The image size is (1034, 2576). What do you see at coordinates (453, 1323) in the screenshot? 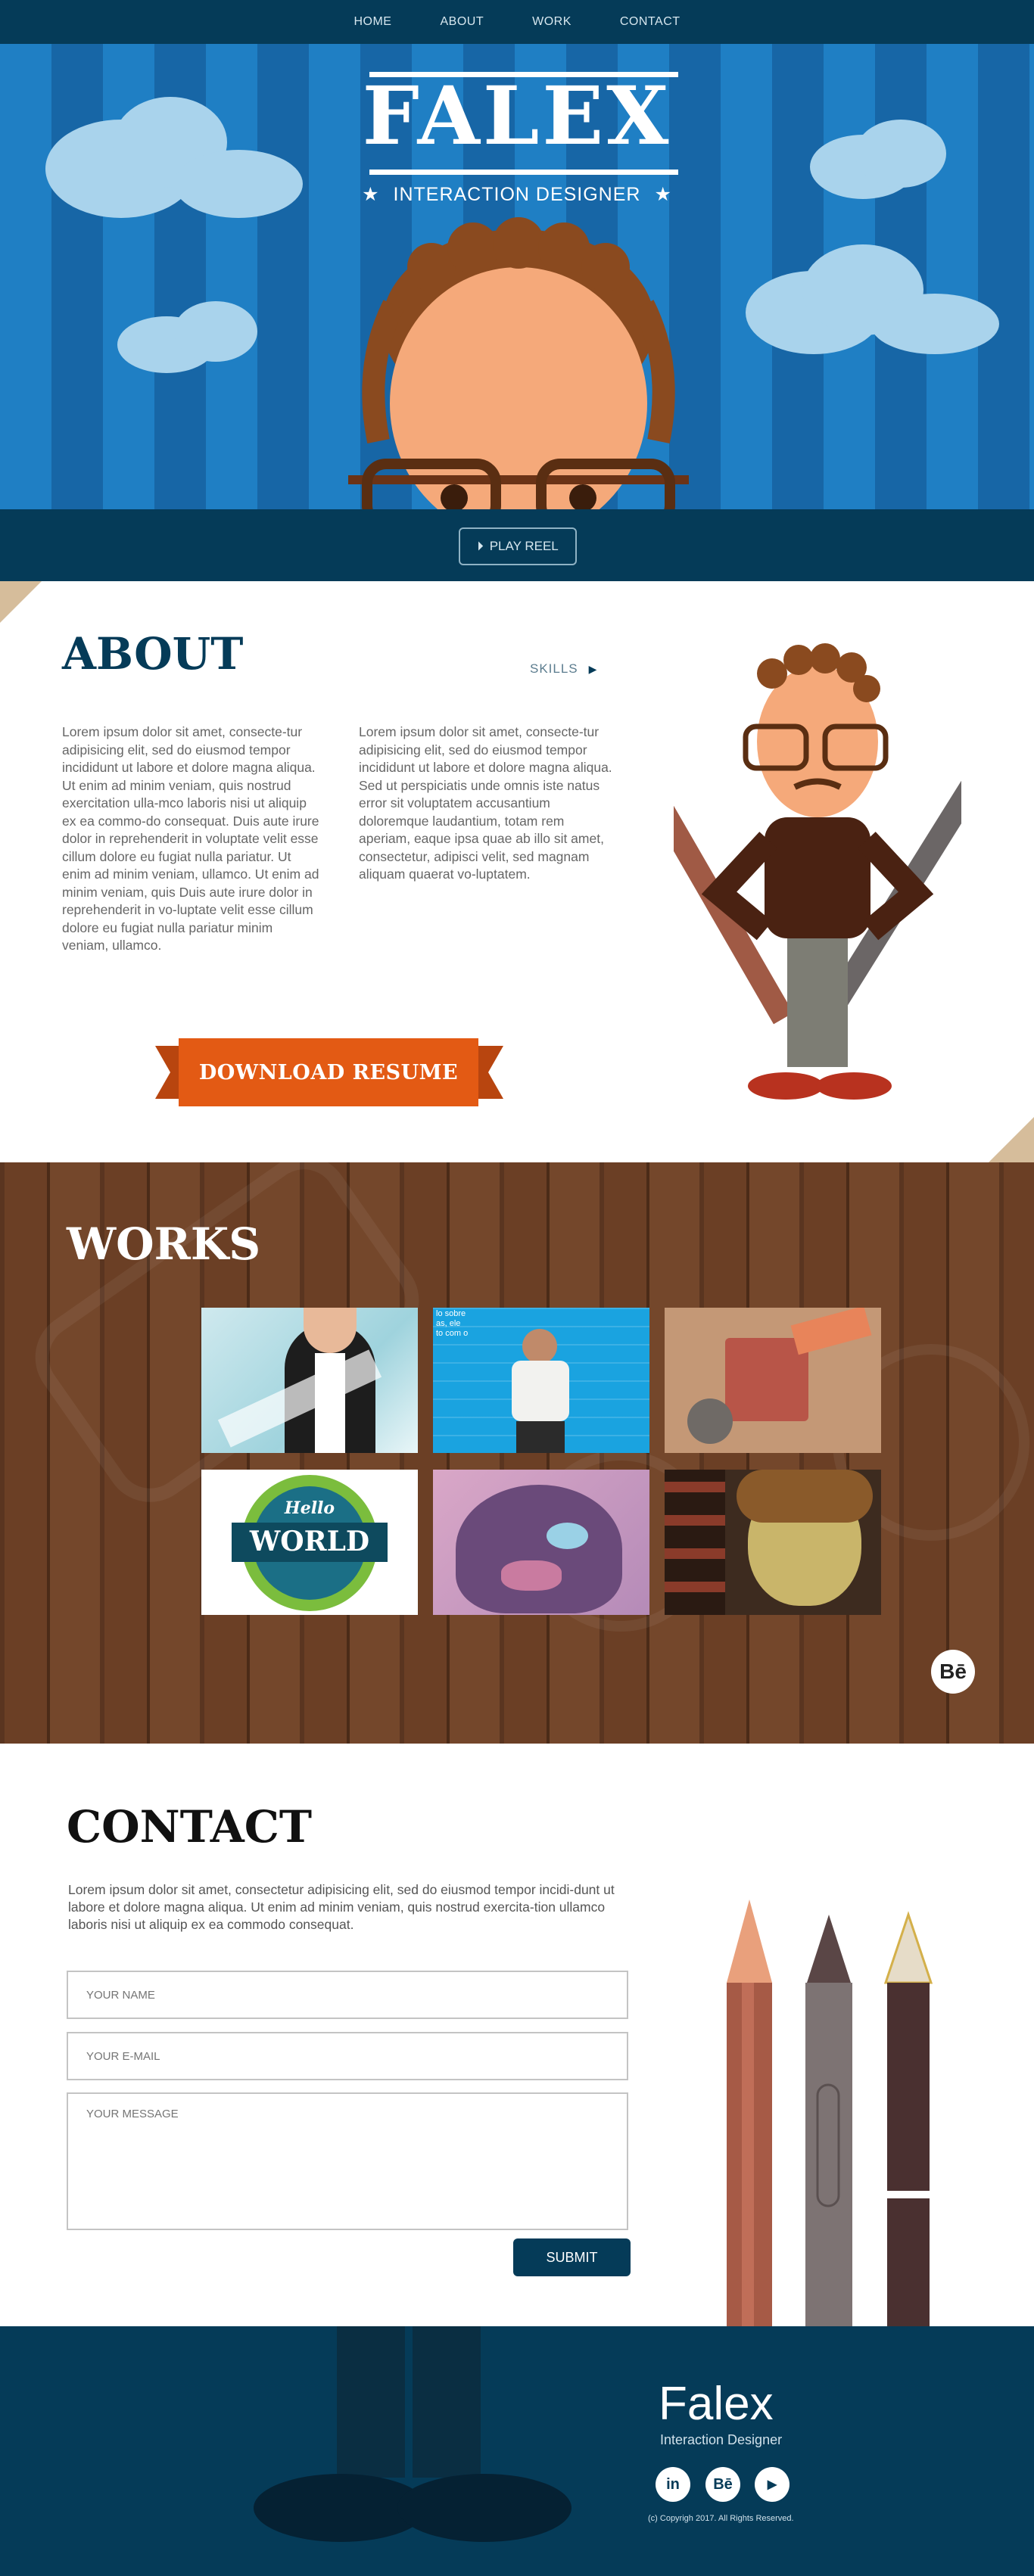
I see `thumbnail-text: lo sobre as, ele to com o` at bounding box center [453, 1323].